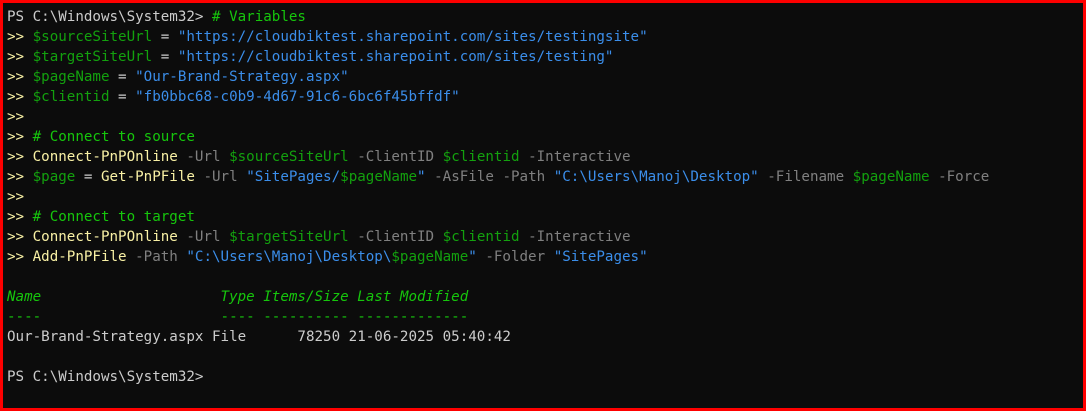 The image size is (1086, 411). I want to click on console-token-header: Name, so click(114, 297).